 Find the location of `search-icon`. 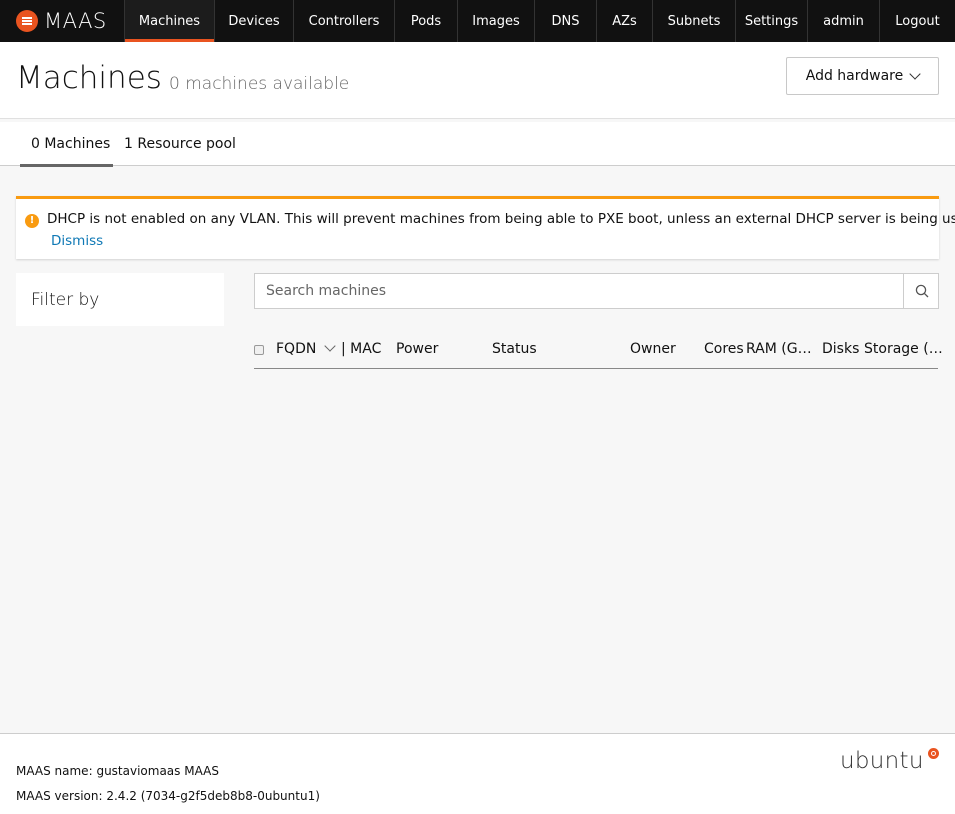

search-icon is located at coordinates (922, 291).